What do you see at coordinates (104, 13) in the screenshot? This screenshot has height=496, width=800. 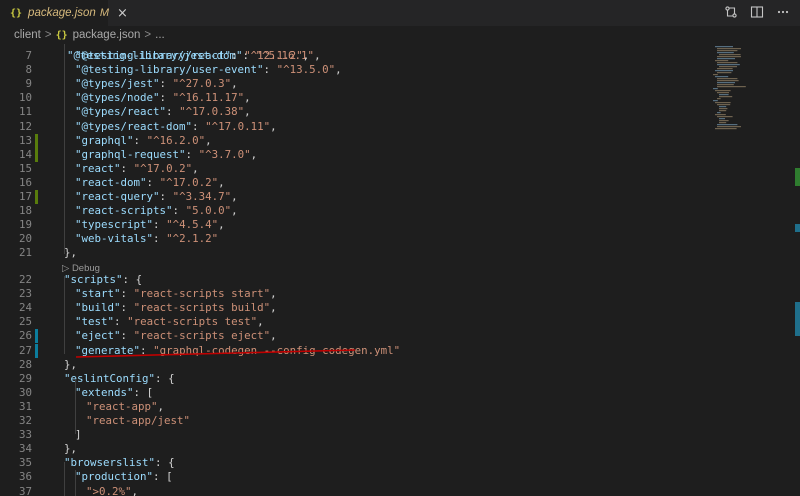 I see `modified-indicator: M` at bounding box center [104, 13].